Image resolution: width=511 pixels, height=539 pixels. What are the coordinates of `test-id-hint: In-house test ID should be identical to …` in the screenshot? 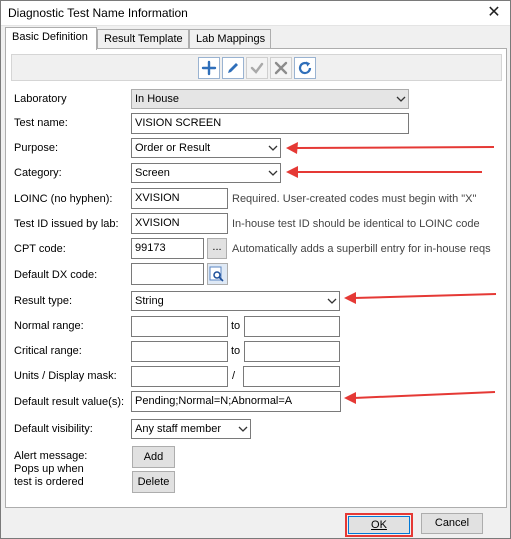 It's located at (356, 224).